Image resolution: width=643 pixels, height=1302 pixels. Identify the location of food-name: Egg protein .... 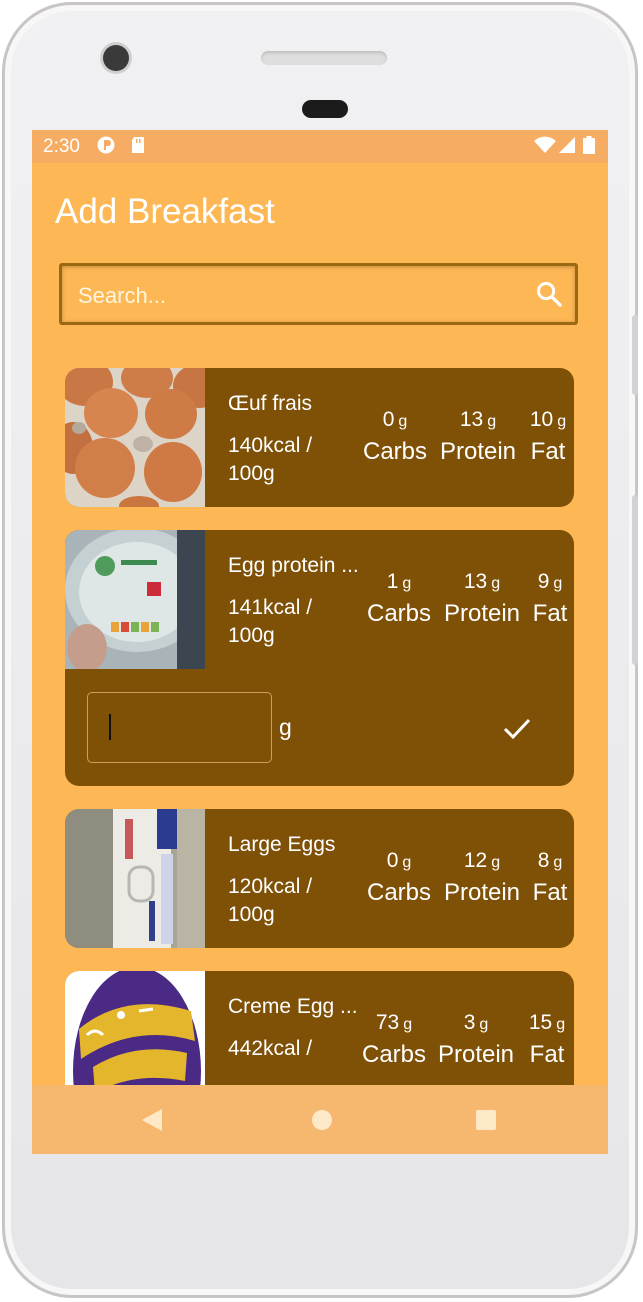
(293, 565).